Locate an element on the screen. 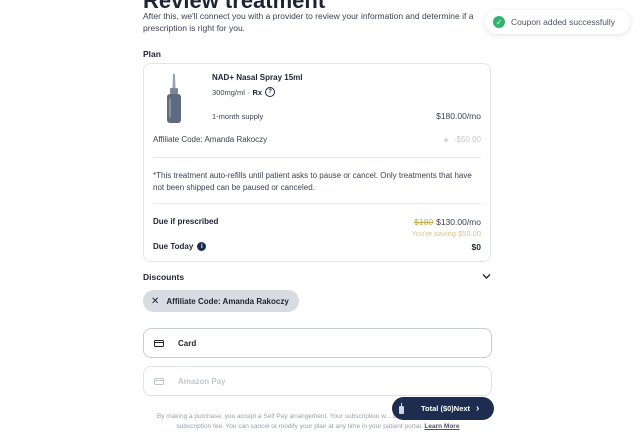  product-name: NAD+ Nasal Spray 15ml is located at coordinates (257, 77).